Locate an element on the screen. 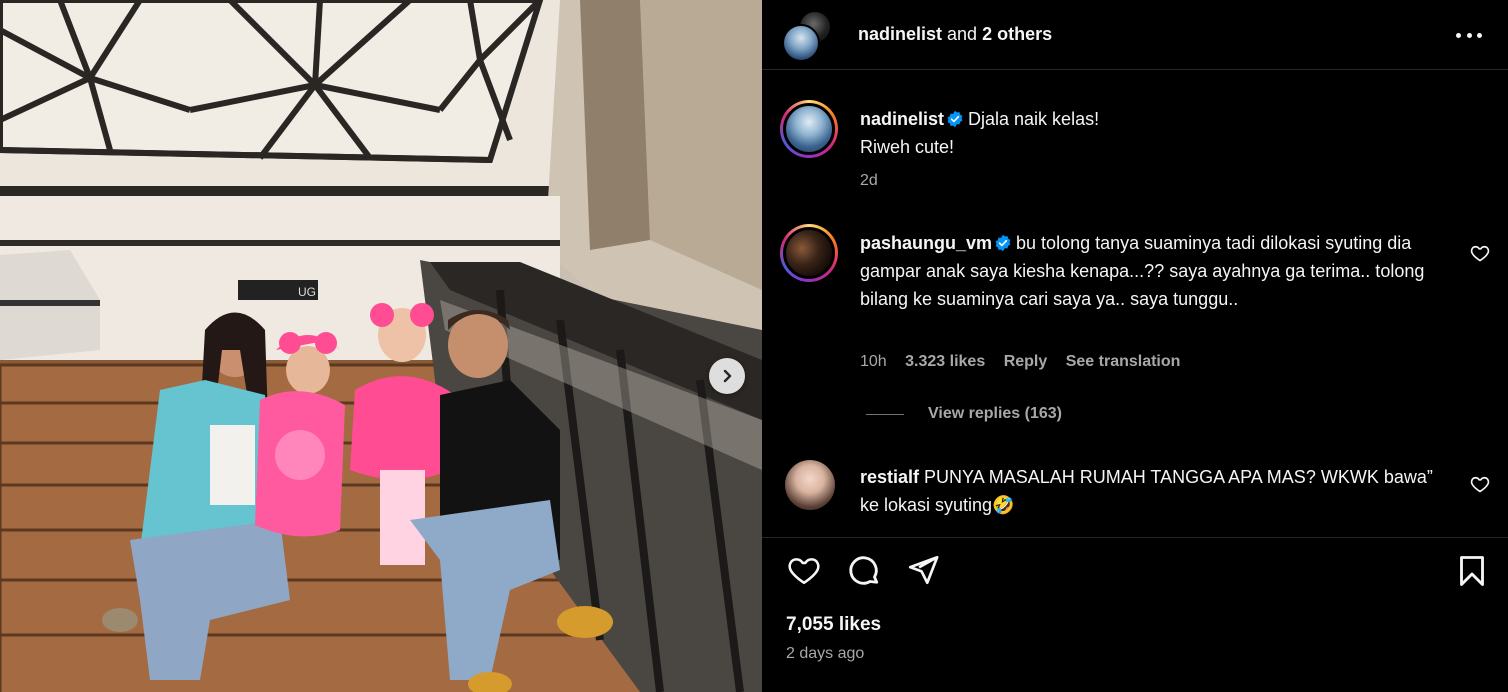 The width and height of the screenshot is (1508, 692). like-heart-icon is located at coordinates (804, 570).